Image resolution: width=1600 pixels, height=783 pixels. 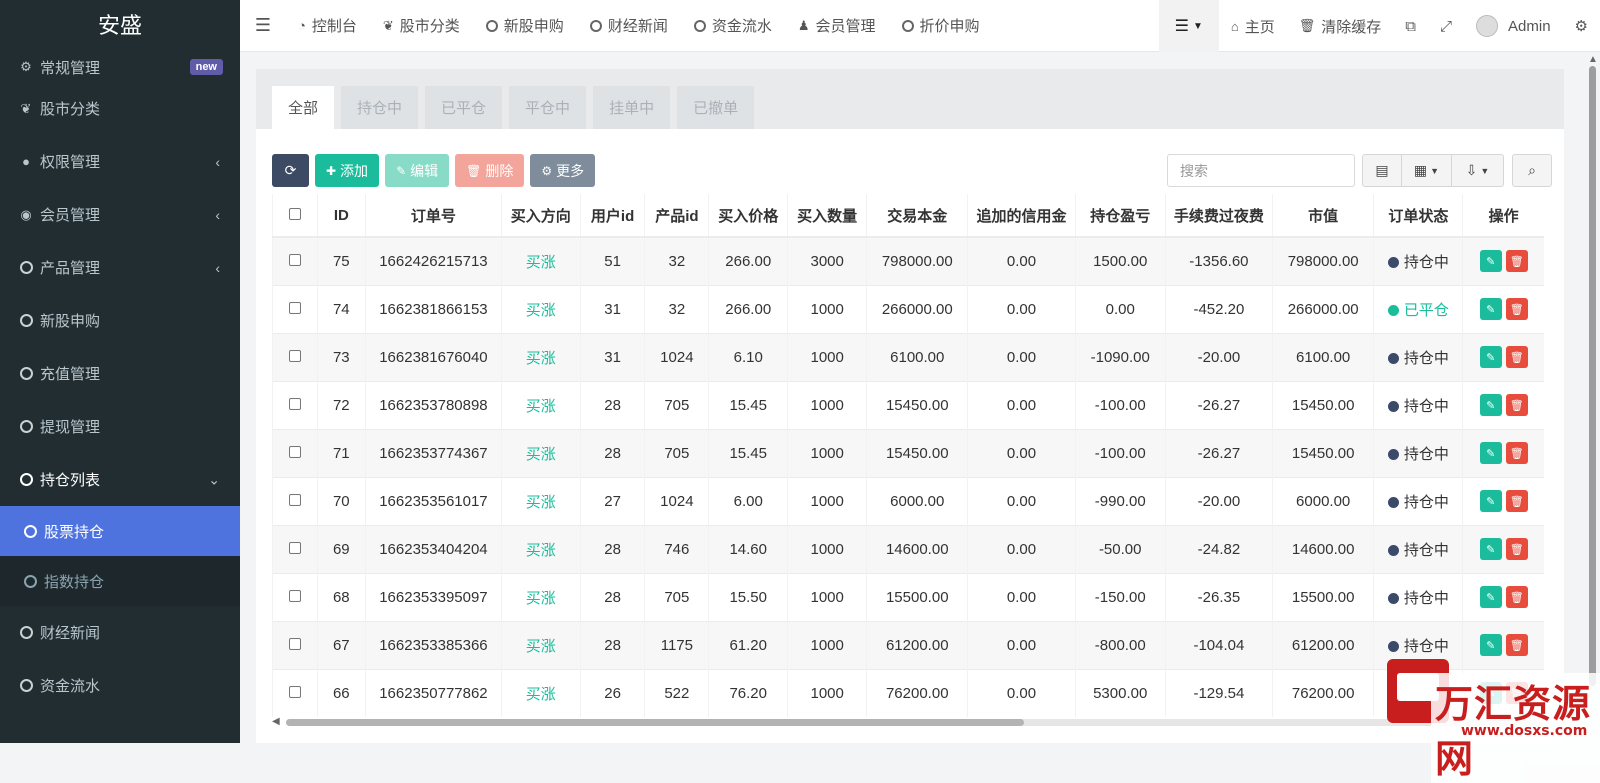 What do you see at coordinates (120, 108) in the screenshot?
I see `sidebar-item-market-category: ❦ 股市分类` at bounding box center [120, 108].